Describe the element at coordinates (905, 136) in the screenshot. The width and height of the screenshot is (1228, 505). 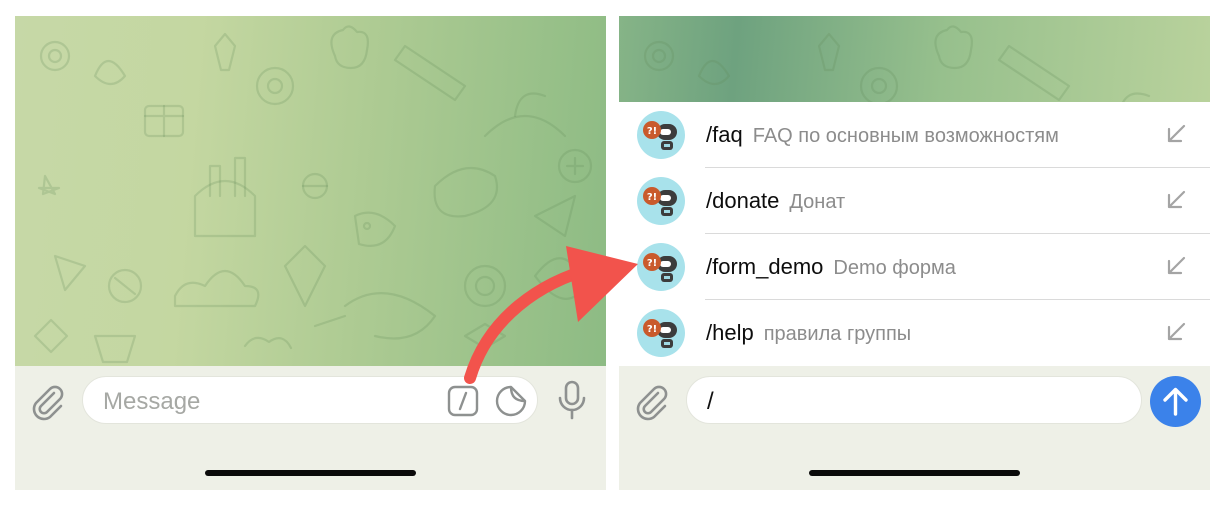
I see `command-description: FAQ по основным возможностям` at that location.